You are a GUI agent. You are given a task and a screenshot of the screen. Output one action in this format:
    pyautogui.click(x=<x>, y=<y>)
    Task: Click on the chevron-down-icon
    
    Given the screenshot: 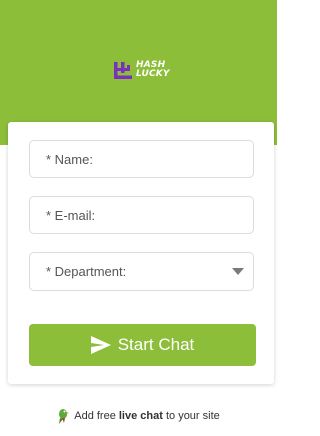 What is the action you would take?
    pyautogui.click(x=238, y=271)
    